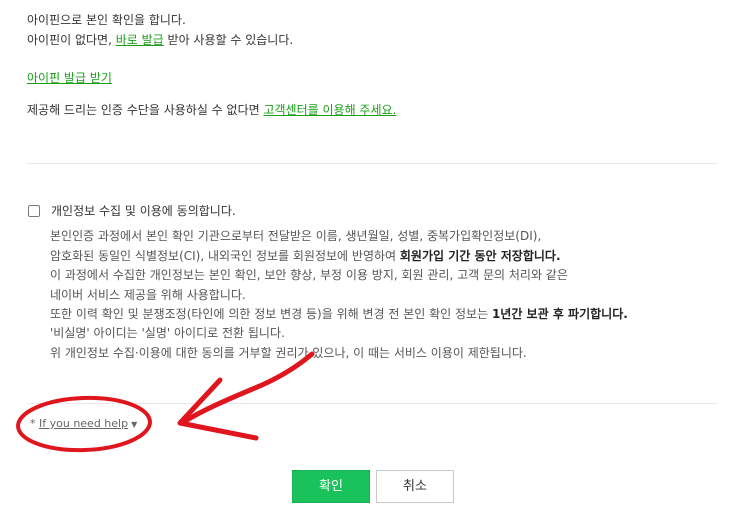 This screenshot has height=529, width=749. Describe the element at coordinates (559, 314) in the screenshot. I see `privacy-p5-bold: 1년간 보관 후 파기합니다.` at that location.